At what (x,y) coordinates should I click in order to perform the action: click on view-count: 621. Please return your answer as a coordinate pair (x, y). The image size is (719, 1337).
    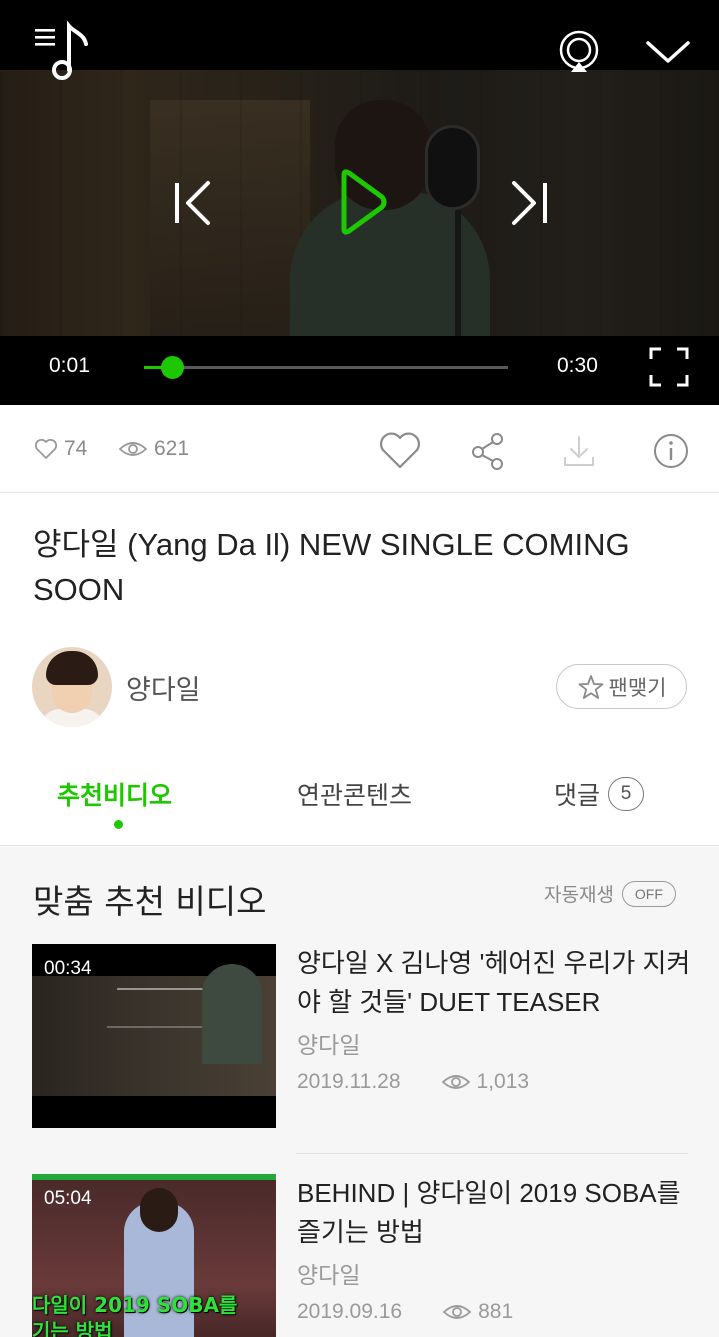
    Looking at the image, I should click on (153, 449).